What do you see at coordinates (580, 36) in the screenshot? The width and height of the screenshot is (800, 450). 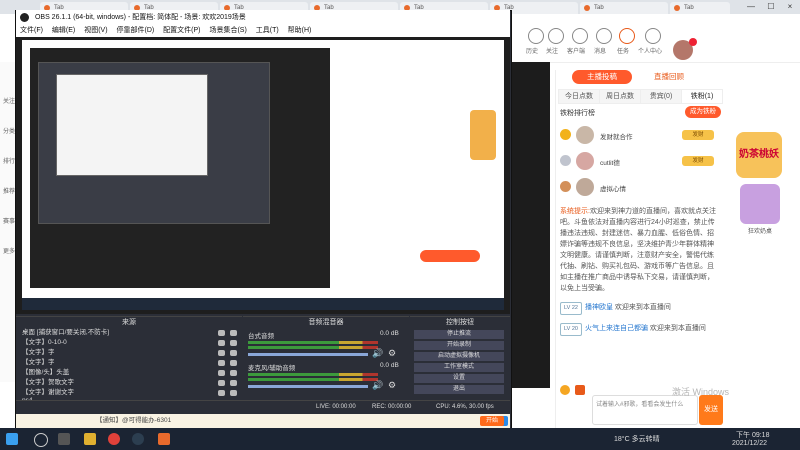 I see `client-icon` at bounding box center [580, 36].